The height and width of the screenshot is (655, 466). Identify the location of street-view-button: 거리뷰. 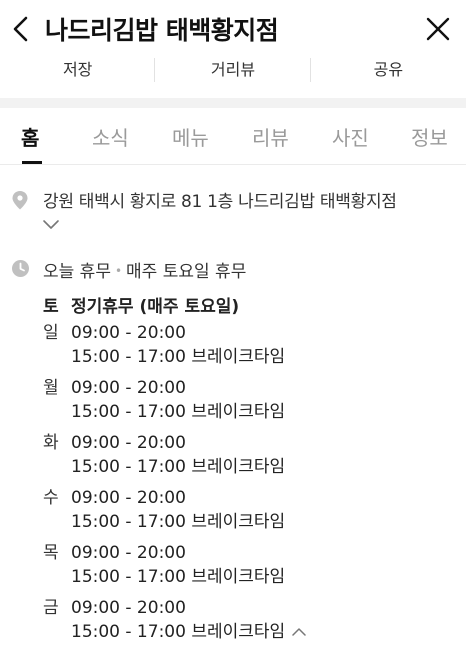
(233, 73).